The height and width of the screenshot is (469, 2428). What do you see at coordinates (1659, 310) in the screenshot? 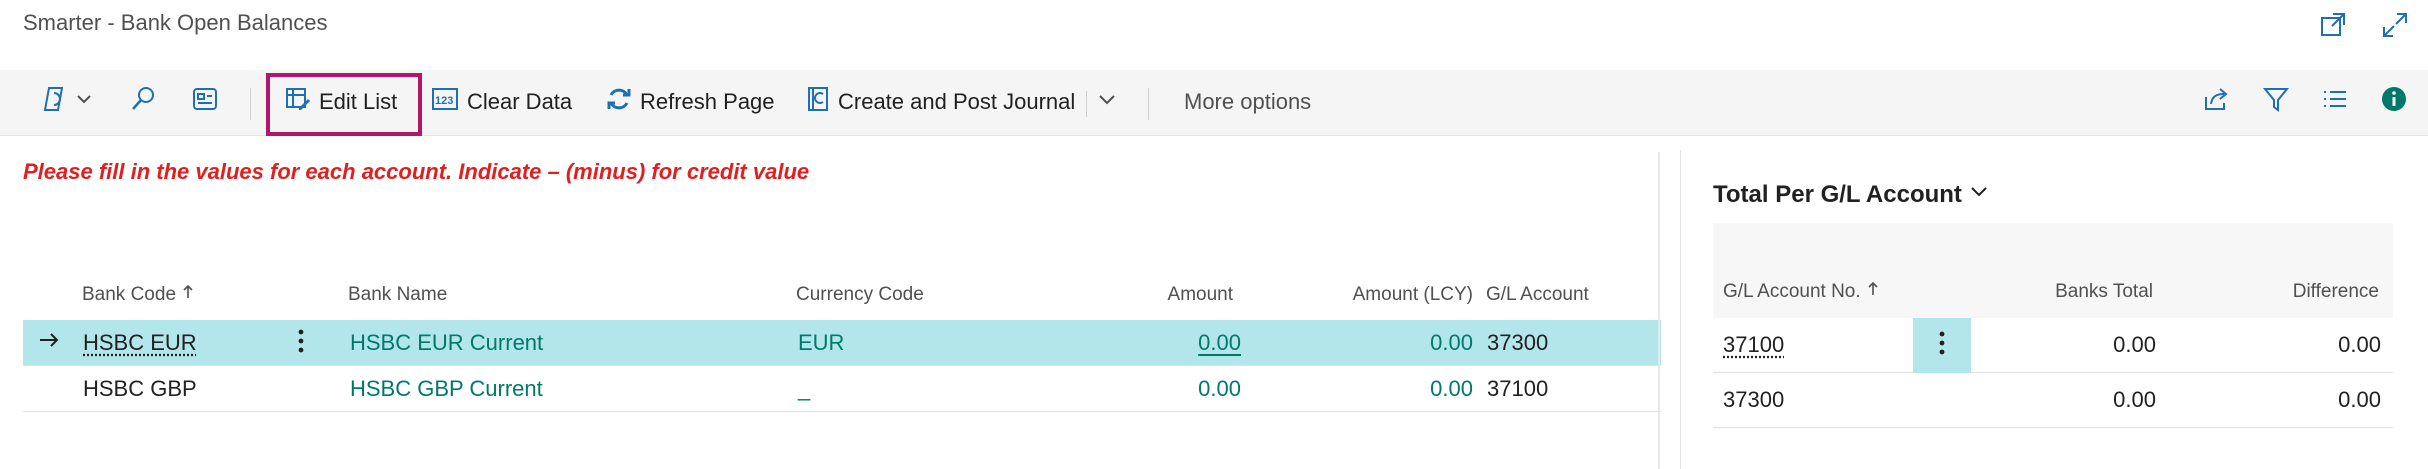
I see `pane-divider` at bounding box center [1659, 310].